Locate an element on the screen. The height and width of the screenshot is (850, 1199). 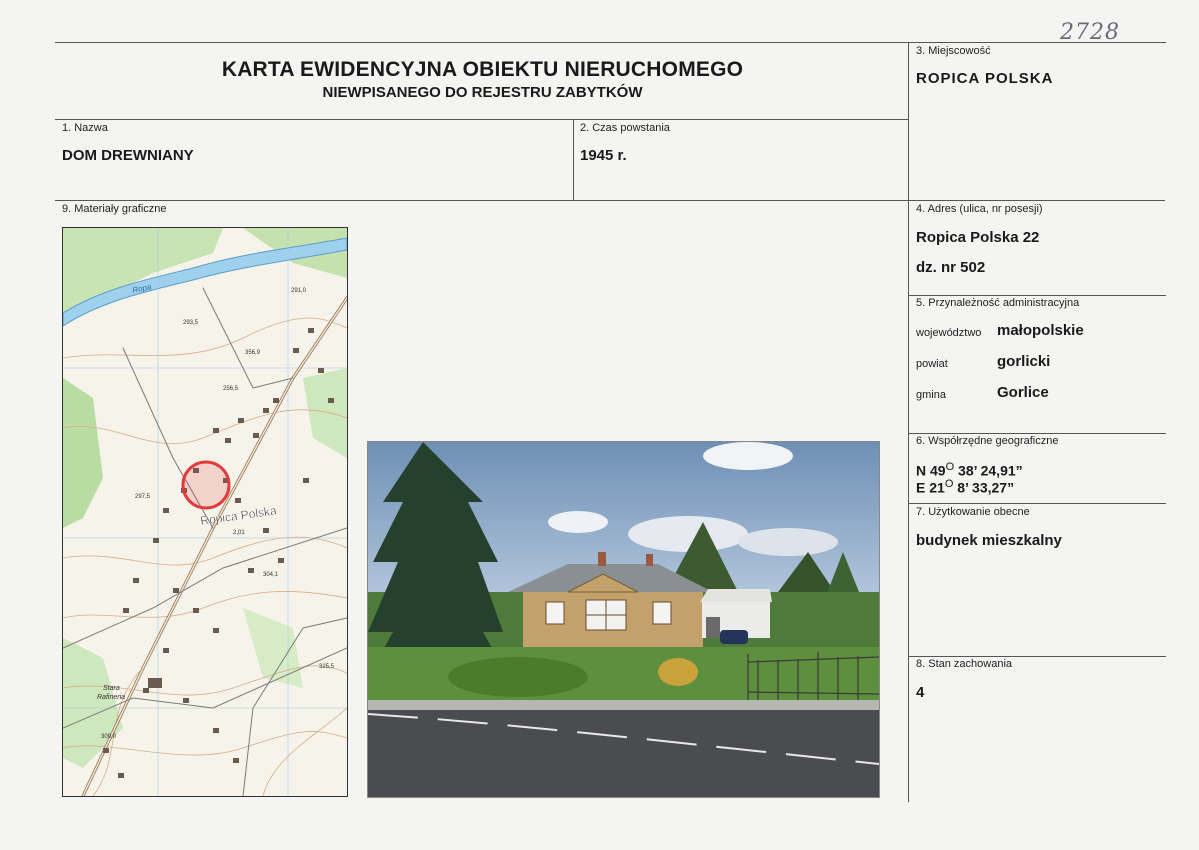
voivodeship-value: małopolskie is located at coordinates (1040, 330).